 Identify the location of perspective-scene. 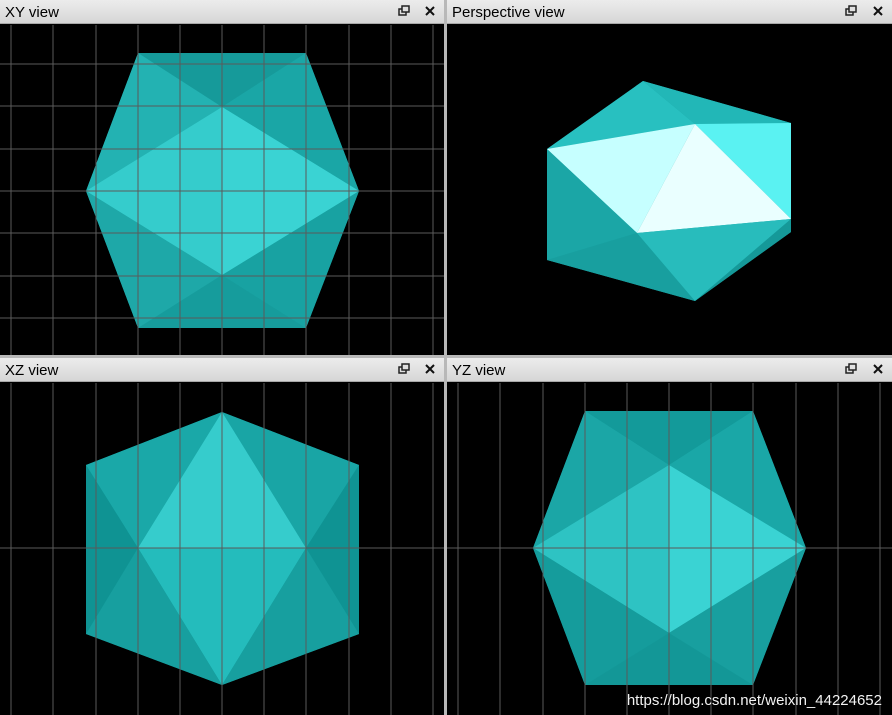
(669, 191).